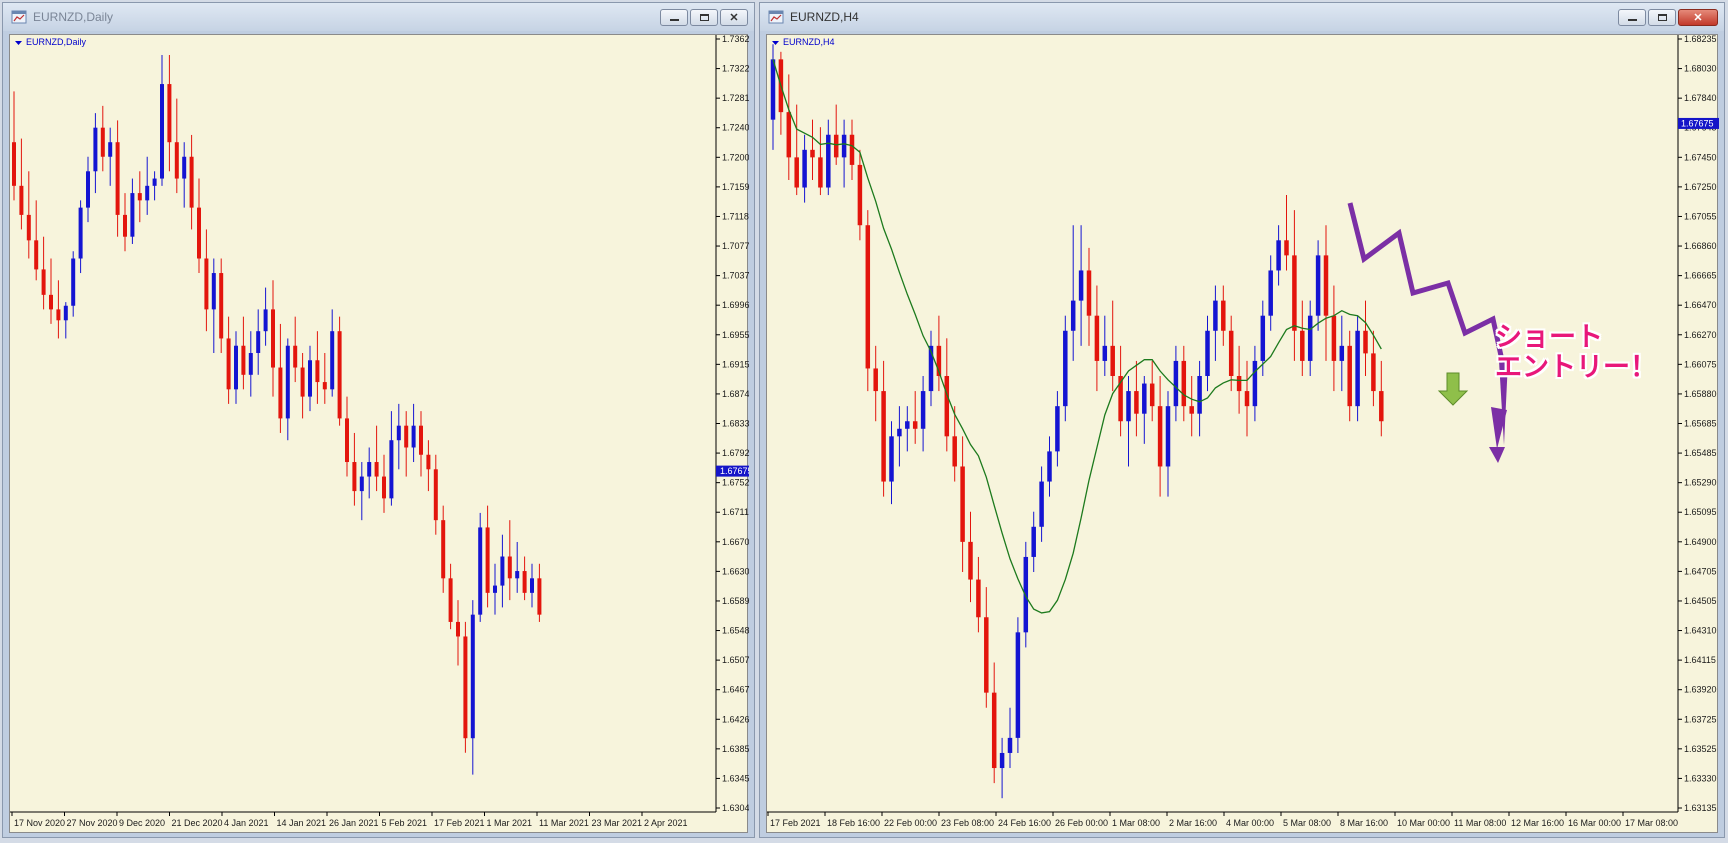 This screenshot has width=1728, height=843. Describe the element at coordinates (1700, 305) in the screenshot. I see `price-label: 1.66470` at that location.